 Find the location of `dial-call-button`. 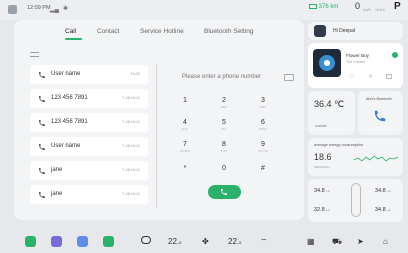

dial-call-button is located at coordinates (224, 192).